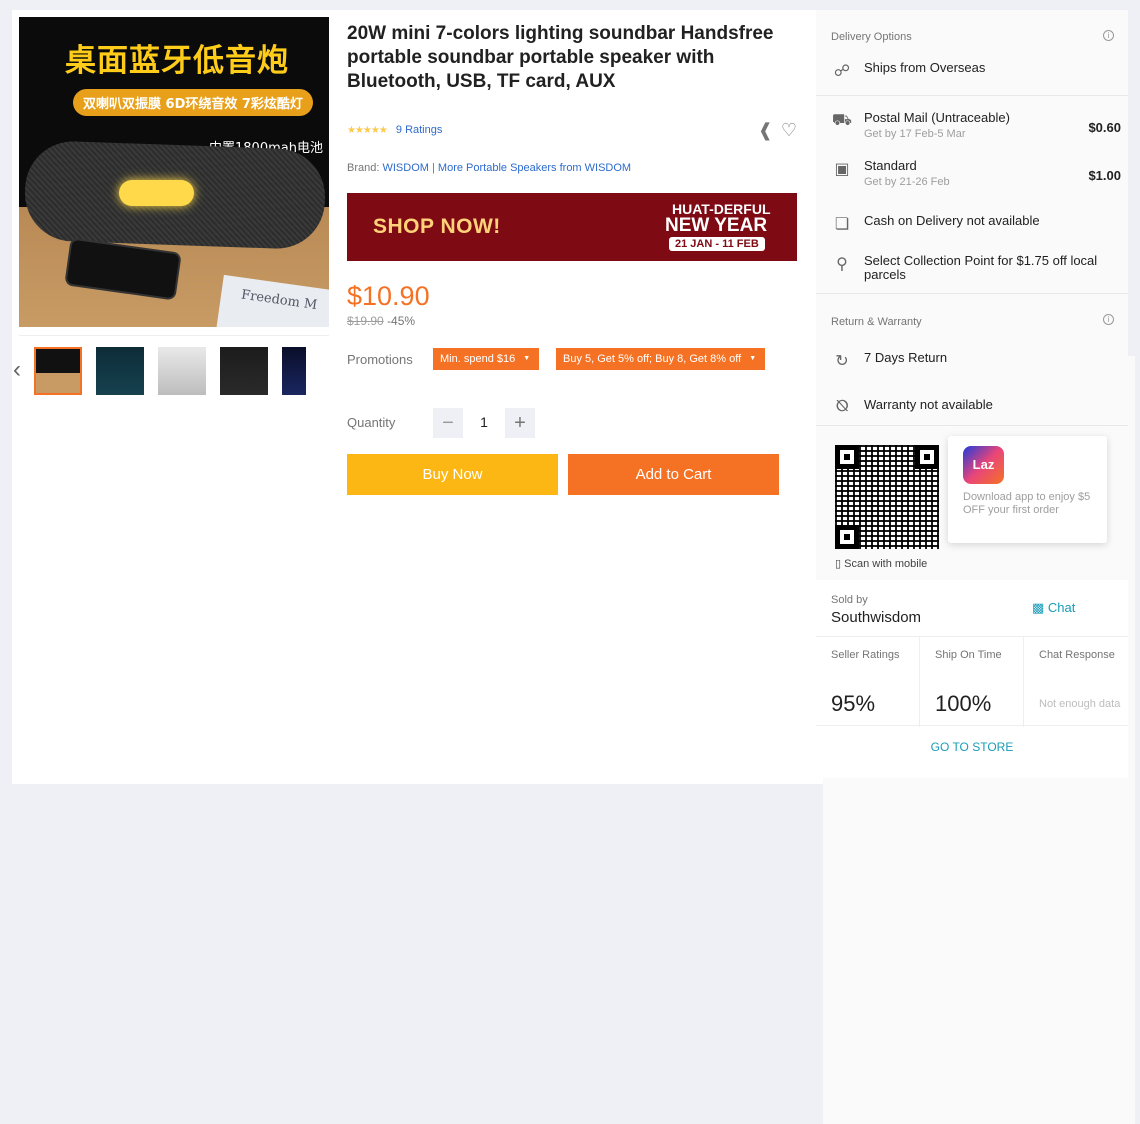 Image resolution: width=1140 pixels, height=1124 pixels. Describe the element at coordinates (853, 703) in the screenshot. I see `seller-stat-value: 95%` at that location.